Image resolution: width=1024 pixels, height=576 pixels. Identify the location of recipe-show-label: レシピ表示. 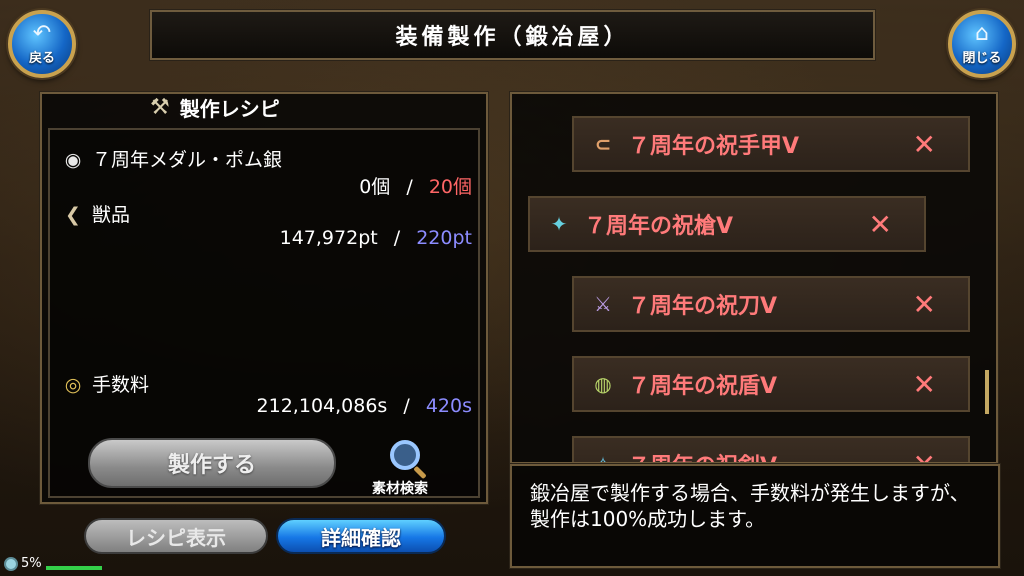
(176, 537).